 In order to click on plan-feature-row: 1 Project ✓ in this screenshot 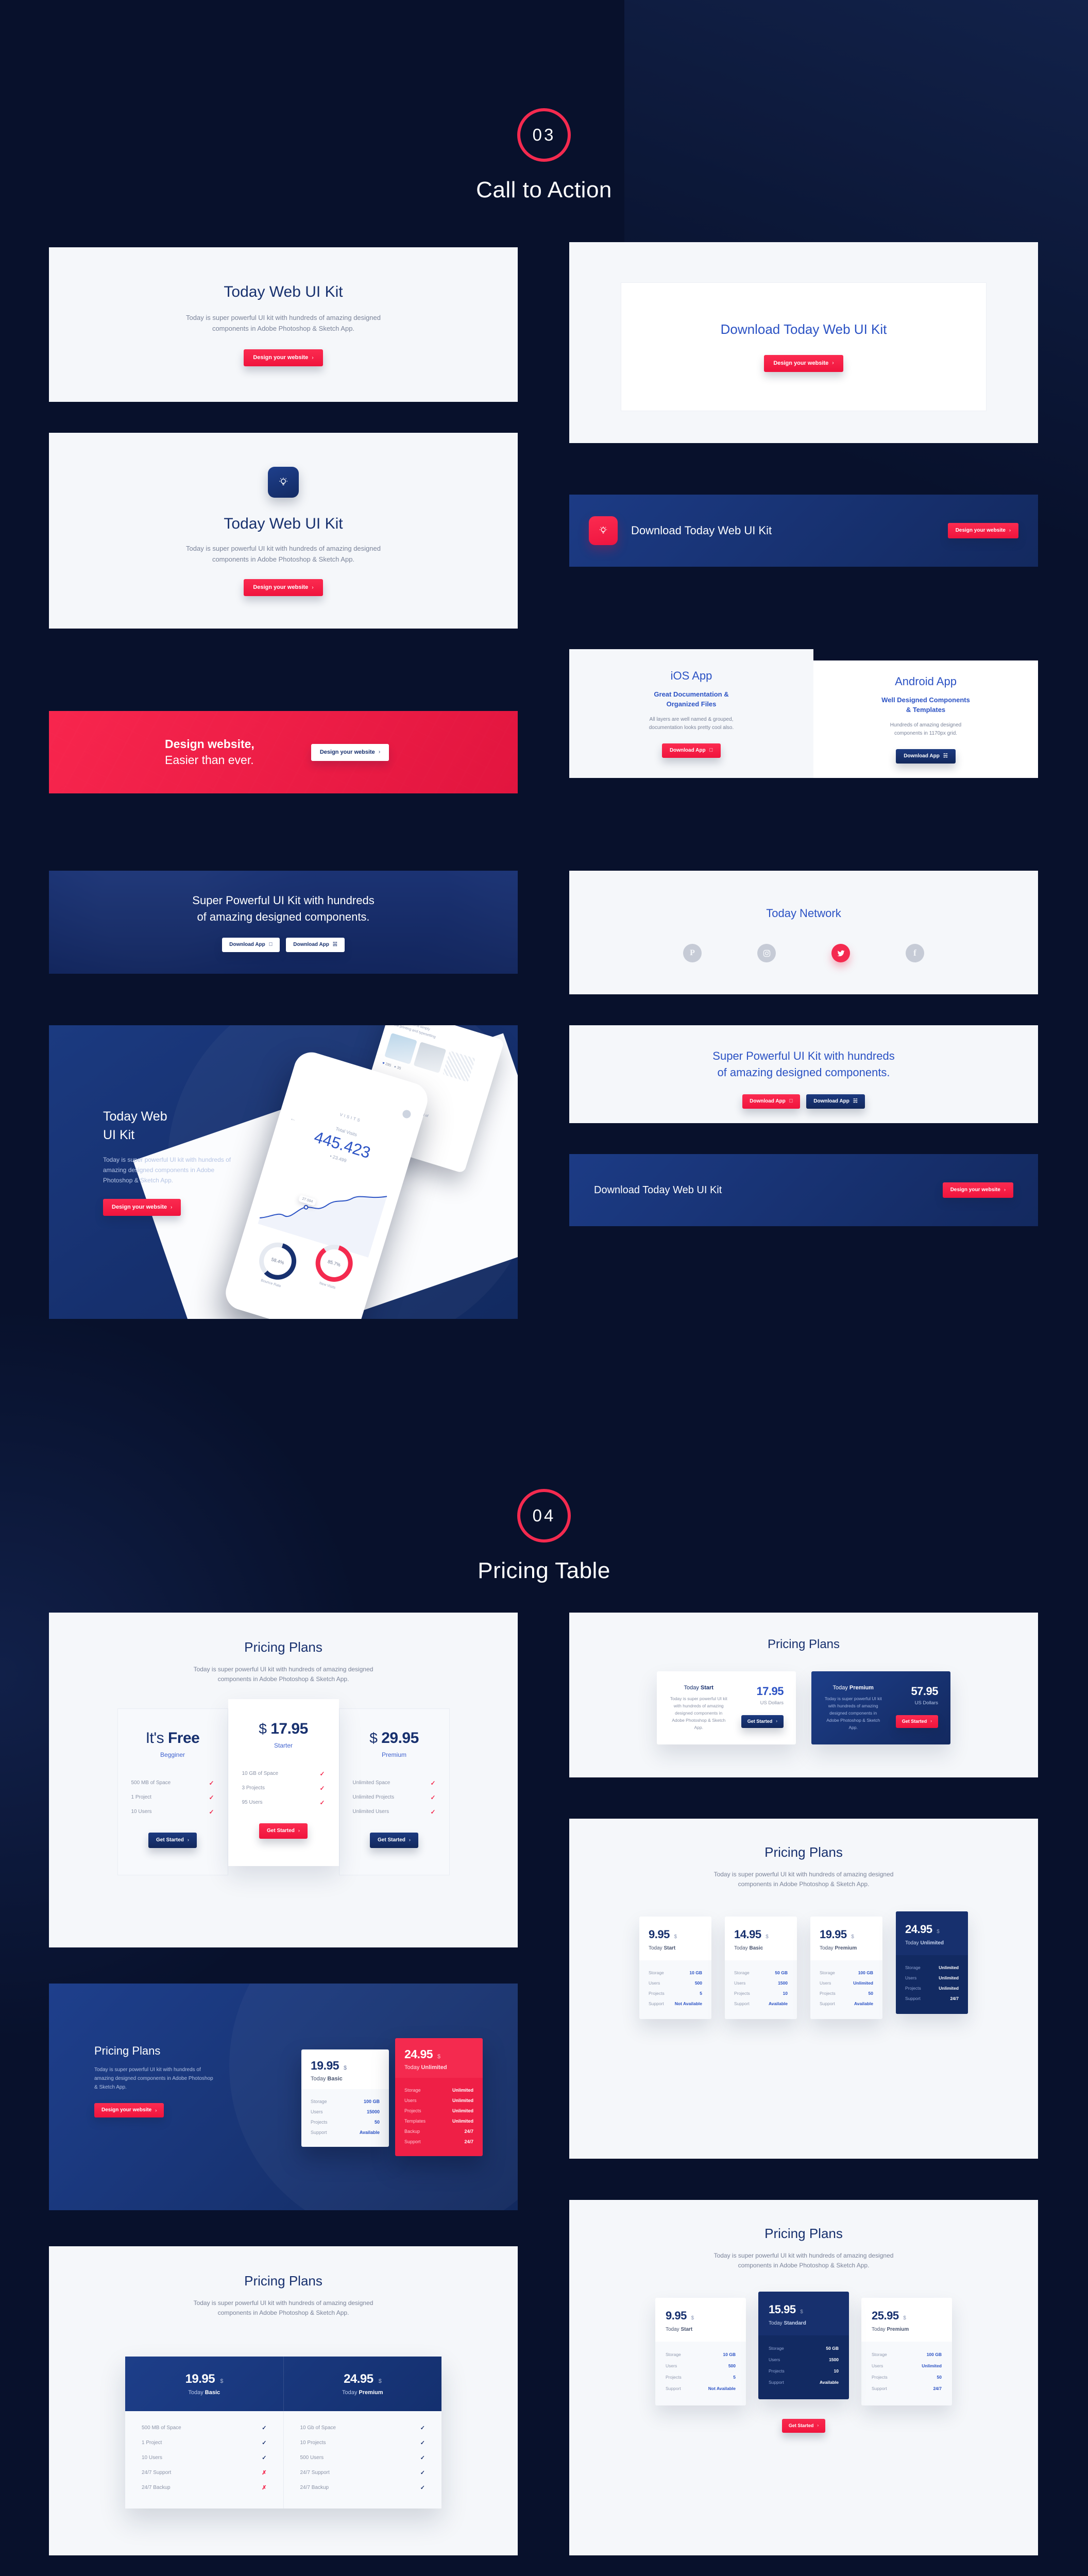, I will do `click(204, 2443)`.